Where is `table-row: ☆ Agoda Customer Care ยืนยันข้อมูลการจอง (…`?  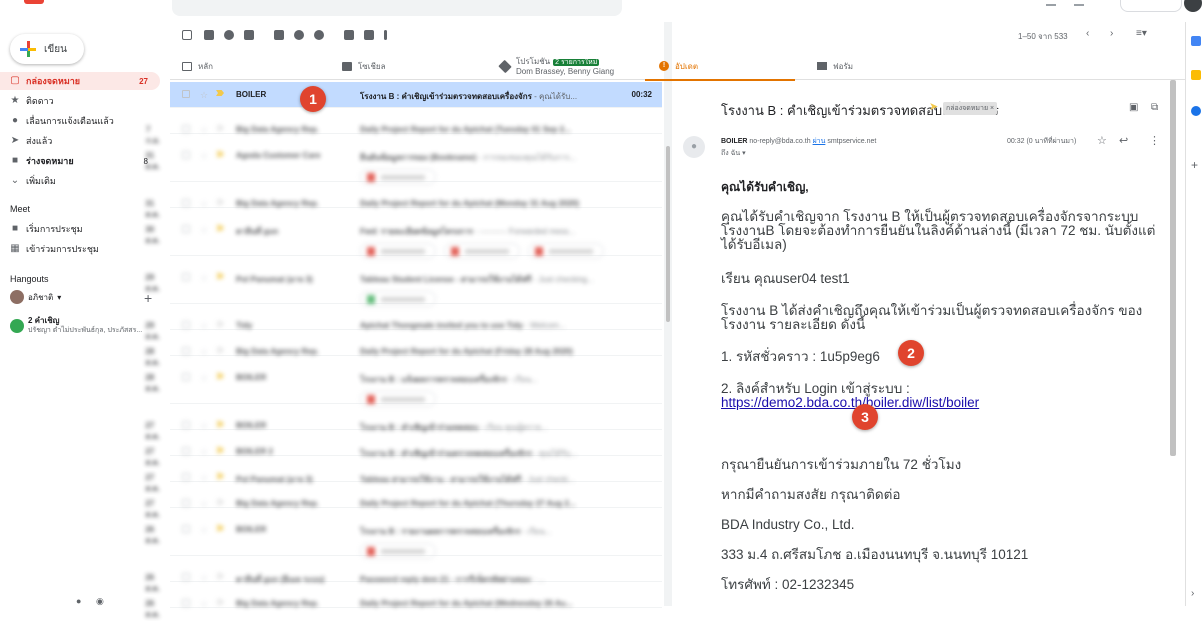 table-row: ☆ Agoda Customer Care ยืนยันข้อมูลการจอง (… is located at coordinates (403, 159).